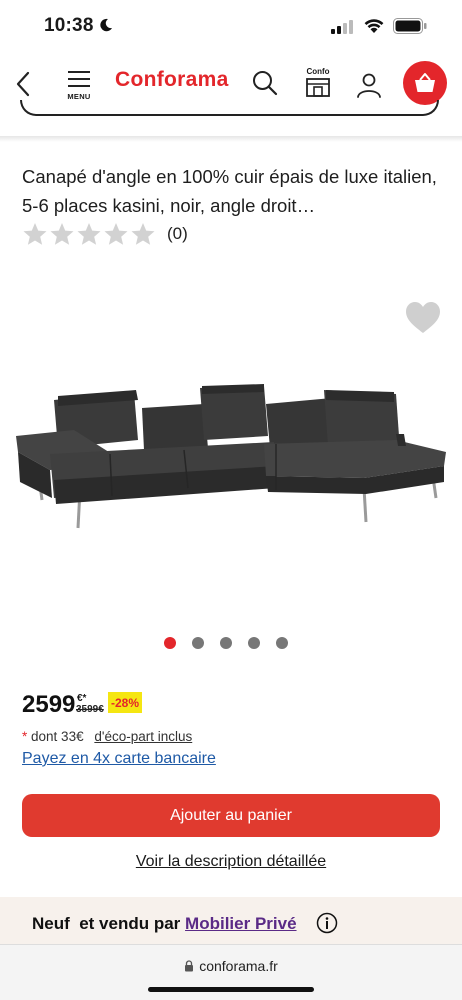  I want to click on user-icon, so click(369, 85).